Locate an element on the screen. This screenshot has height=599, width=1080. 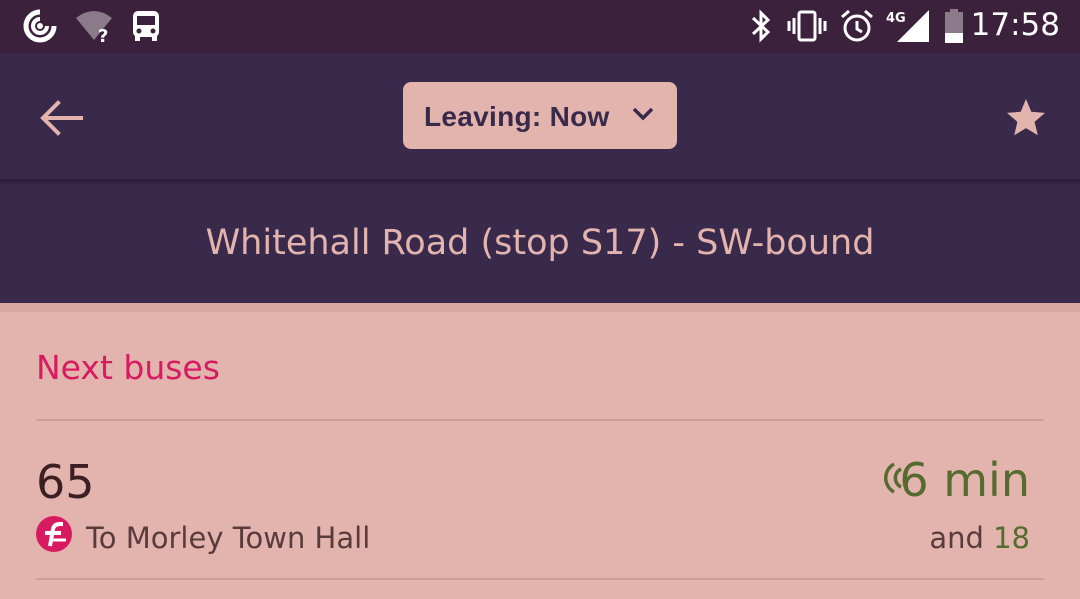
next-departure-minutes: 18 is located at coordinates (1011, 538).